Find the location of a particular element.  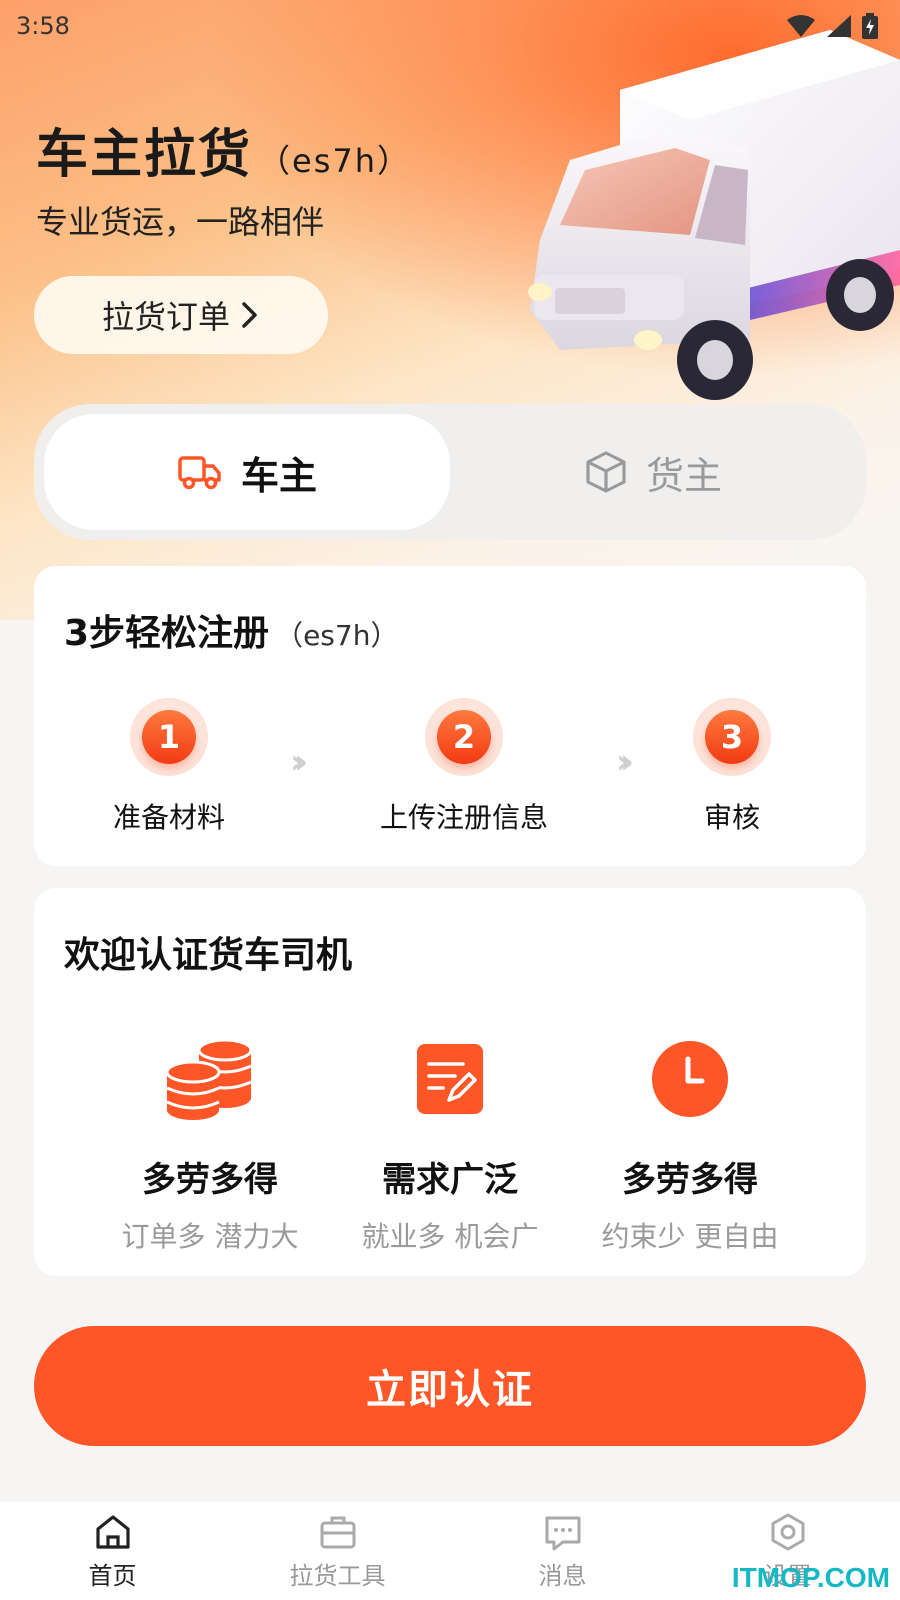

tabbar-label-tools: 拉货工具 is located at coordinates (337, 1576).